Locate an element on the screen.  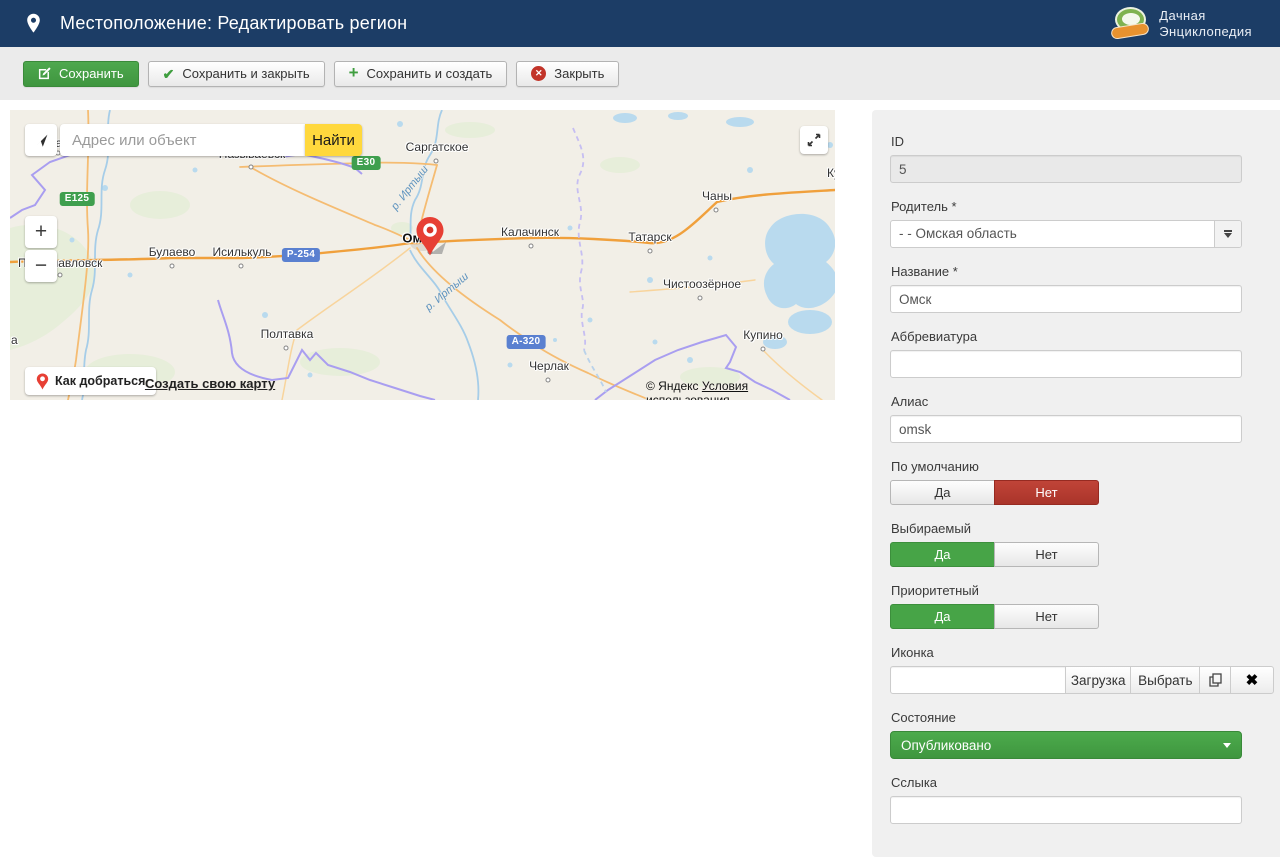
field-id: ID is located at coordinates (1082, 158).